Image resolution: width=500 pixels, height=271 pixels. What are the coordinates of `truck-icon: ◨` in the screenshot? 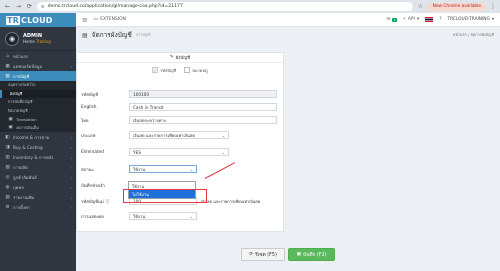 It's located at (7, 147).